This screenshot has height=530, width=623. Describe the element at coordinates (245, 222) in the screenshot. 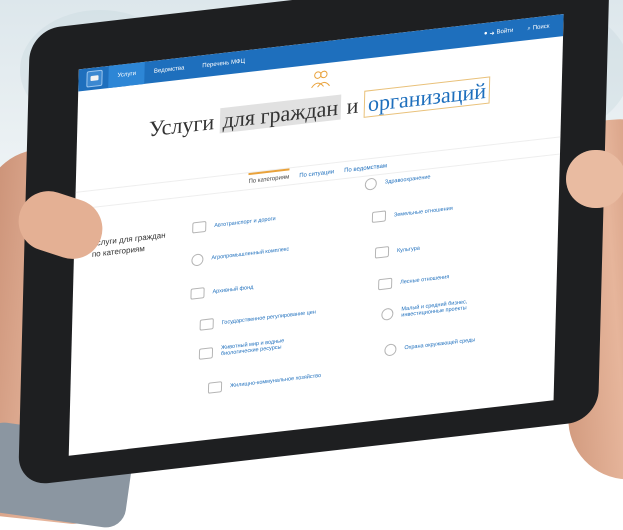

I see `category-label: Автотранспорт и дороги` at that location.